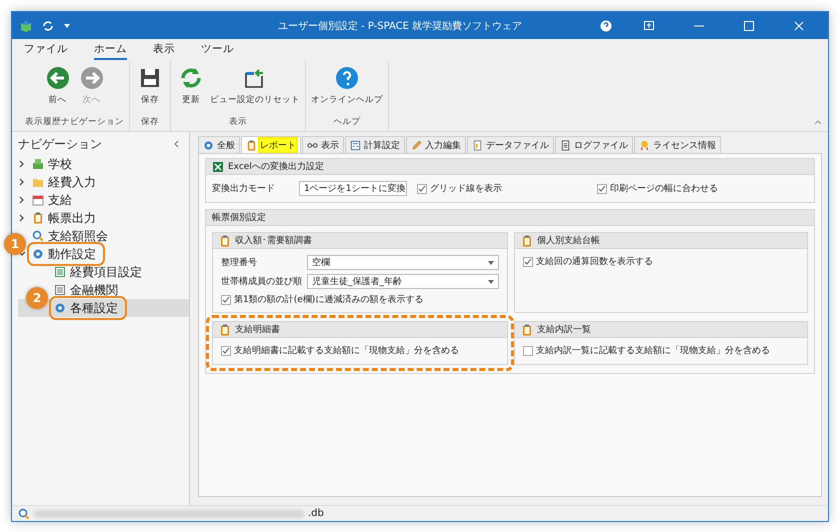 This screenshot has width=840, height=532. Describe the element at coordinates (510, 144) in the screenshot. I see `settings-tab: データファイル` at that location.